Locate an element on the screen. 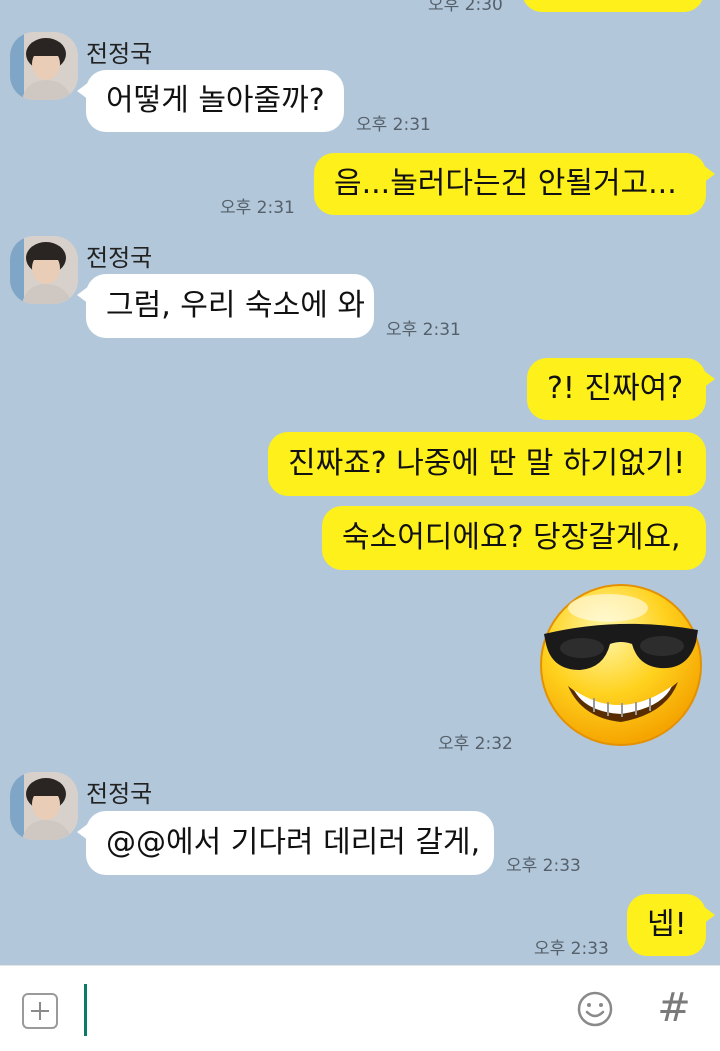 This screenshot has height=1051, width=720. smile-icon is located at coordinates (595, 1009).